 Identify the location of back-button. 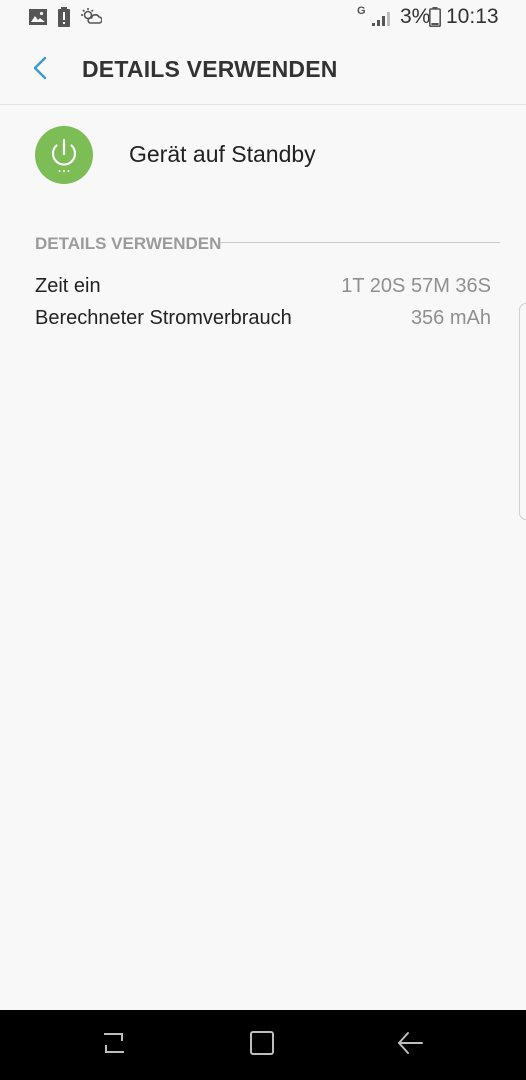
(40, 70).